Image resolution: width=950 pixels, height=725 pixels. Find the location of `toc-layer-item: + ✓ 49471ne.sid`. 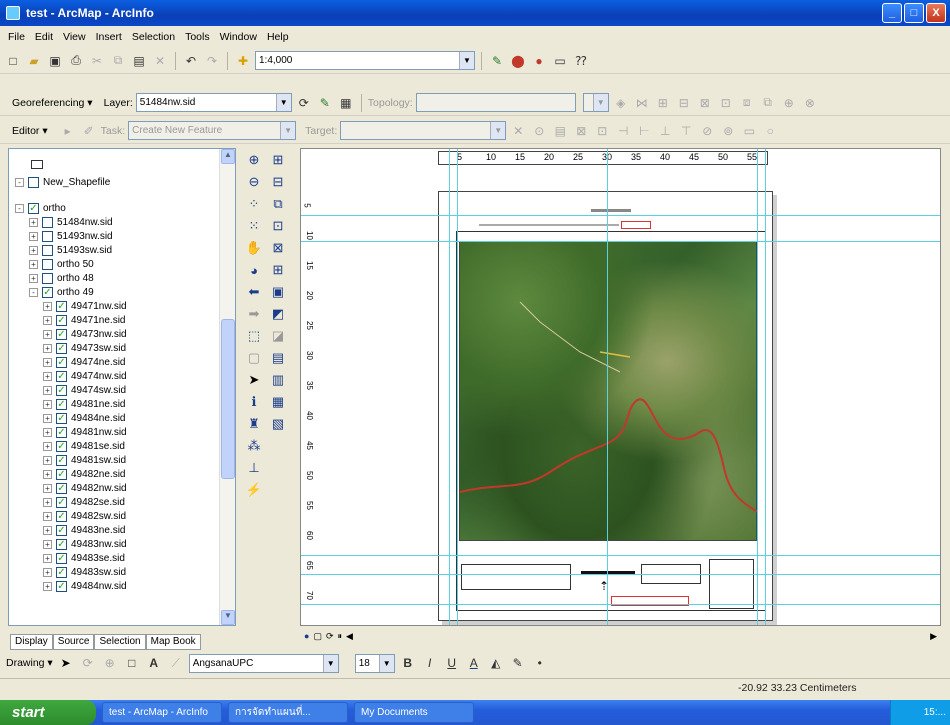

toc-layer-item: + ✓ 49471ne.sid is located at coordinates (84, 320).